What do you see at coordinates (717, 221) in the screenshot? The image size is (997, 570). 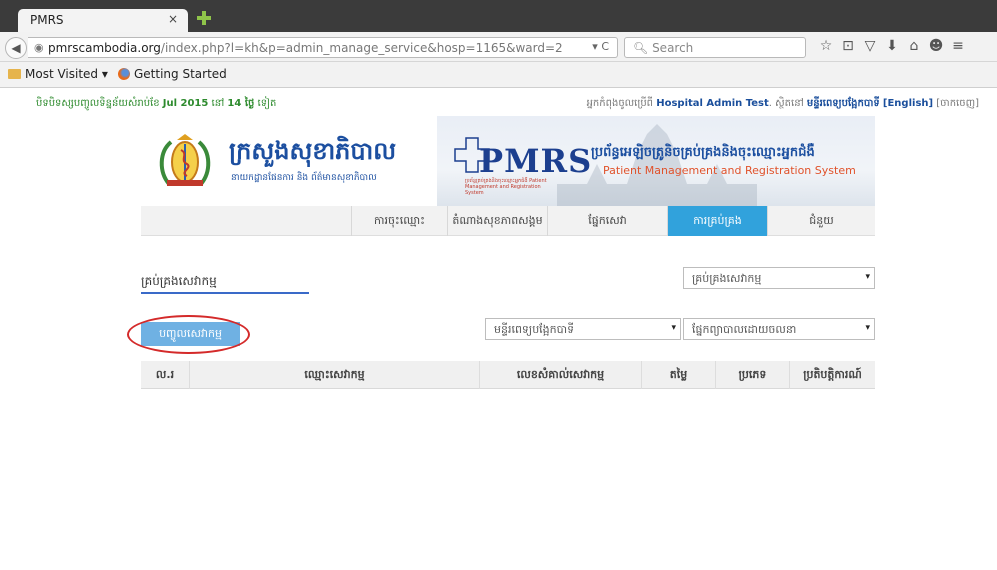 I see `tab-management: ការគ្រប់គ្រង` at bounding box center [717, 221].